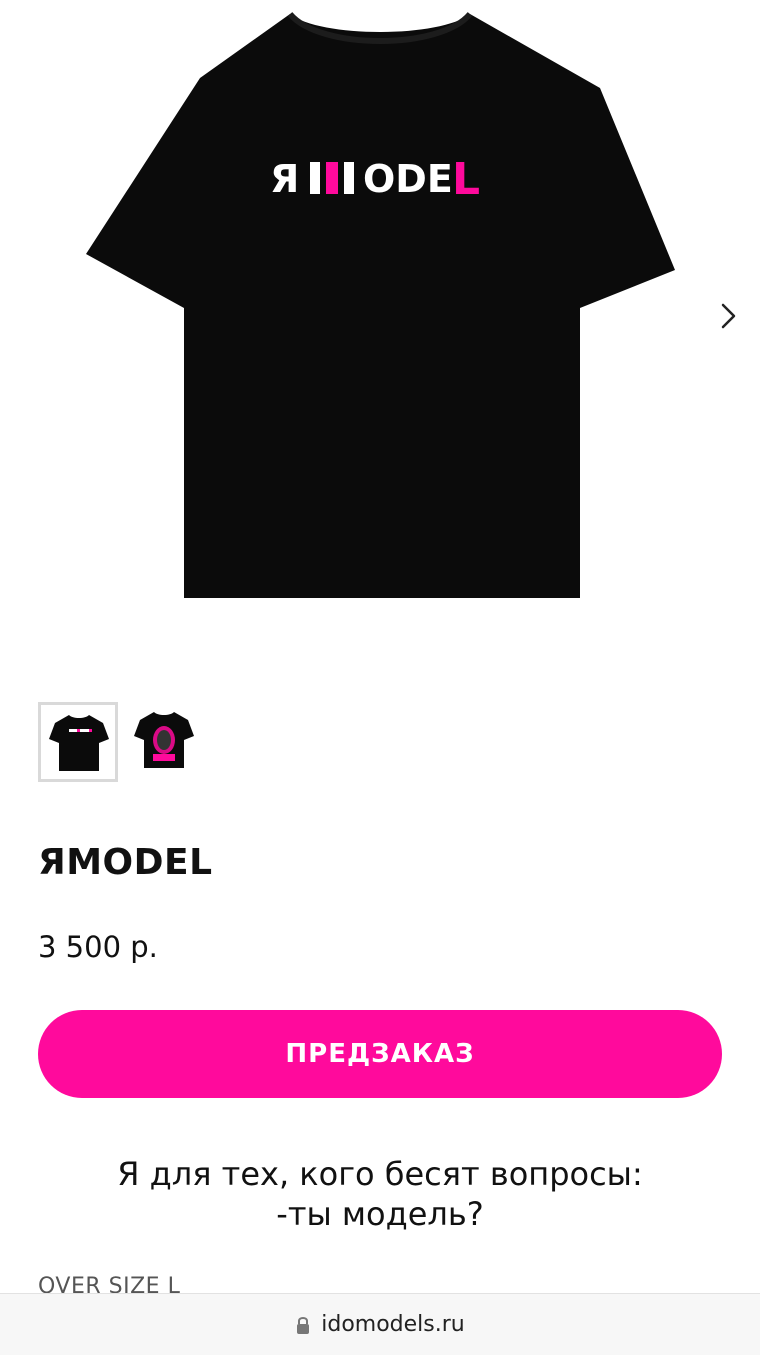 The width and height of the screenshot is (760, 1355). What do you see at coordinates (98, 947) in the screenshot?
I see `product-price: 3 500 р.` at bounding box center [98, 947].